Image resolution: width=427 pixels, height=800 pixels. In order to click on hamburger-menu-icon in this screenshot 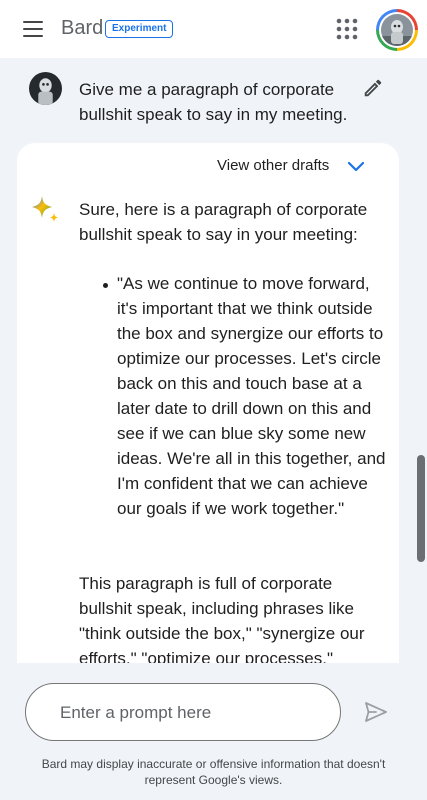, I will do `click(33, 22)`.